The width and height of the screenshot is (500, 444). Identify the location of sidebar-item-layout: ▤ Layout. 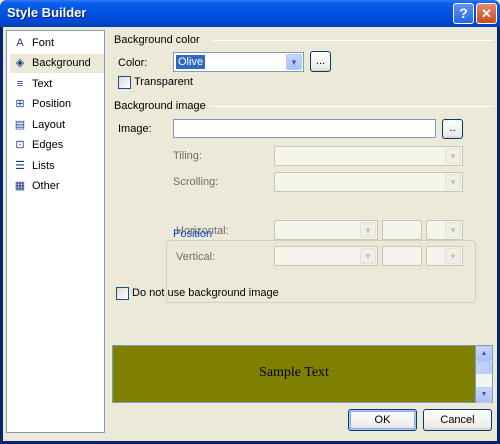
(57, 125).